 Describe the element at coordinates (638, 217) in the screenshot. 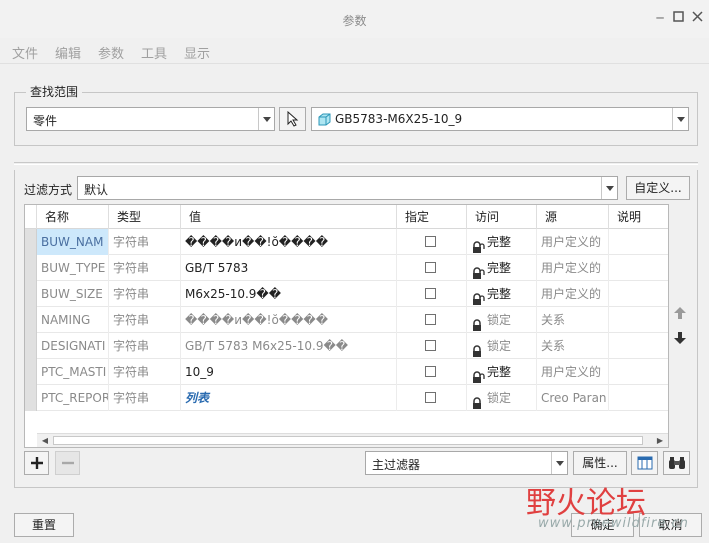

I see `col-description: 说明` at that location.